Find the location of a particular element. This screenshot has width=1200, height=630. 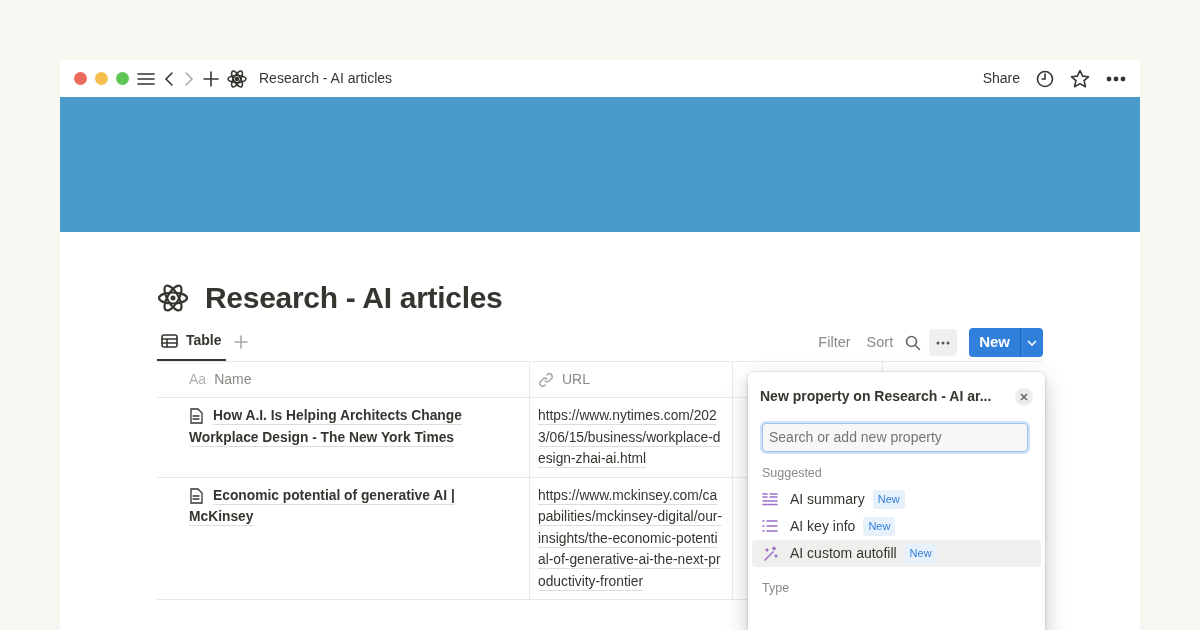

window-title: Research - AI articles is located at coordinates (326, 78).